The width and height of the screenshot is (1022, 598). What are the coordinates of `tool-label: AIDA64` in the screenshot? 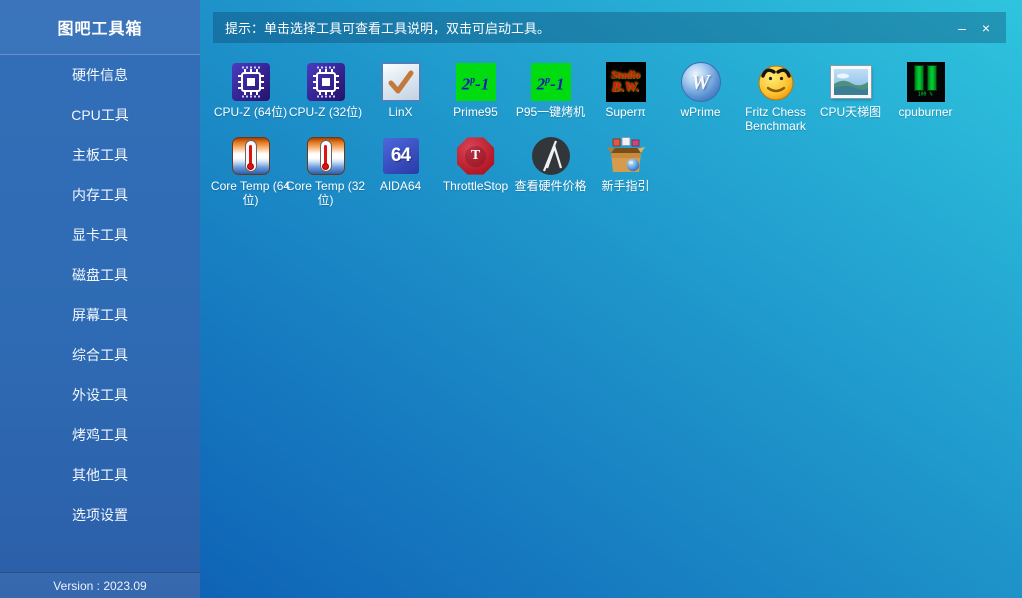 It's located at (400, 186).